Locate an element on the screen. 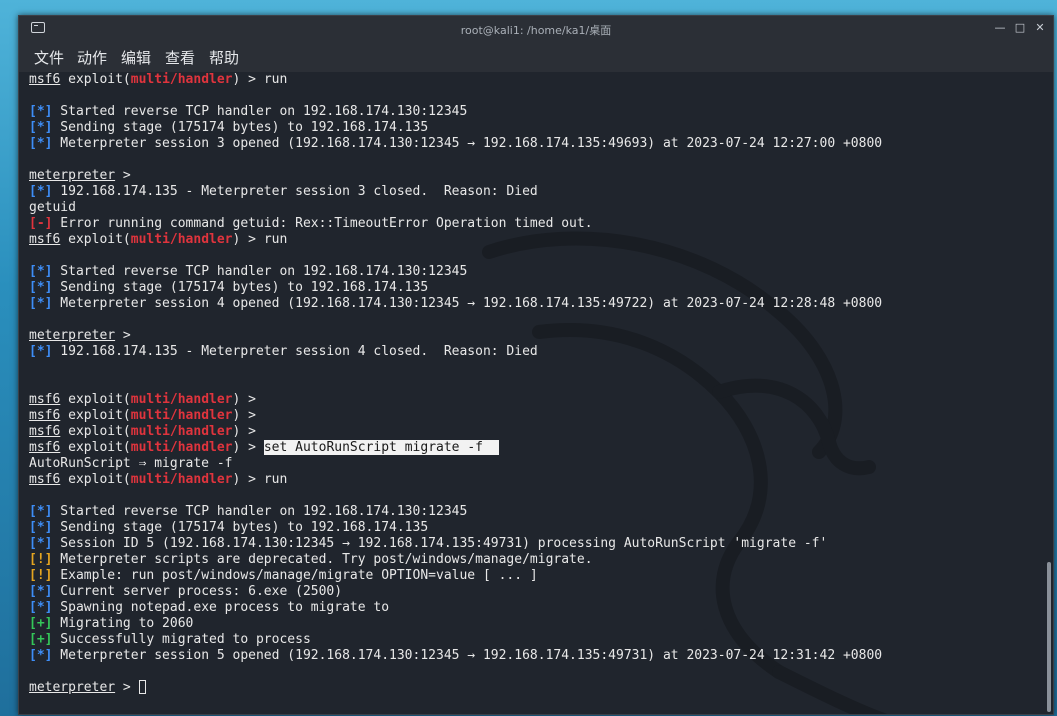 The image size is (1057, 716). menu-help: 帮助 is located at coordinates (224, 57).